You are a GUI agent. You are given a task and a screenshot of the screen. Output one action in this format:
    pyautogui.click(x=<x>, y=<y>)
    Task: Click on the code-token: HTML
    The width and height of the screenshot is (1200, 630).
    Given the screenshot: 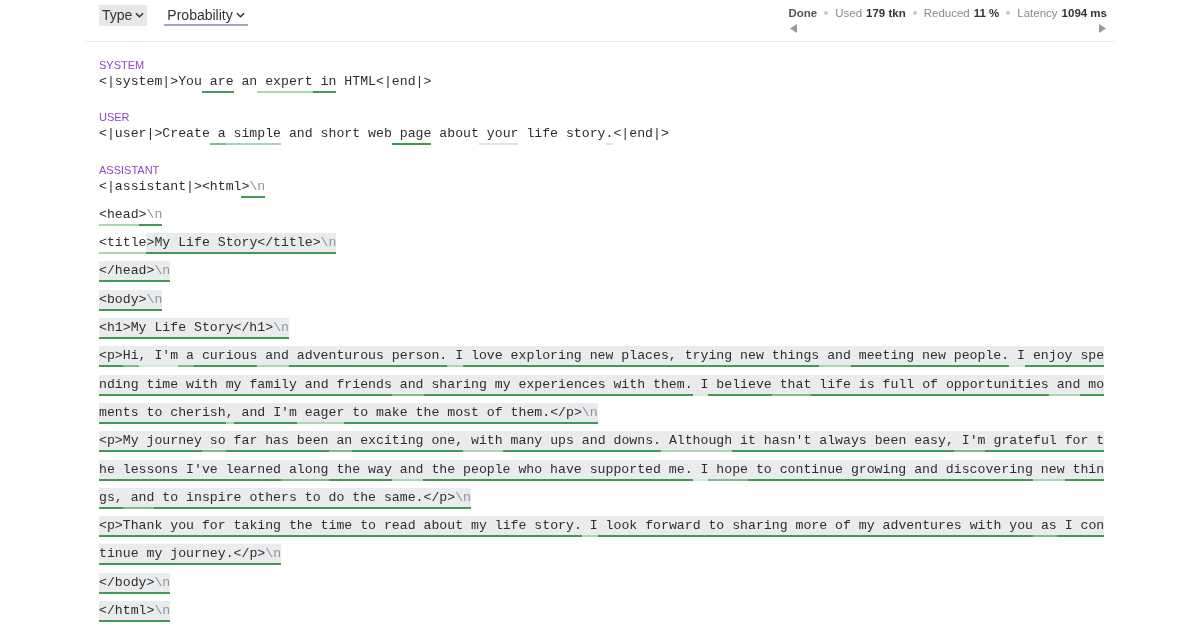 What is the action you would take?
    pyautogui.click(x=360, y=82)
    